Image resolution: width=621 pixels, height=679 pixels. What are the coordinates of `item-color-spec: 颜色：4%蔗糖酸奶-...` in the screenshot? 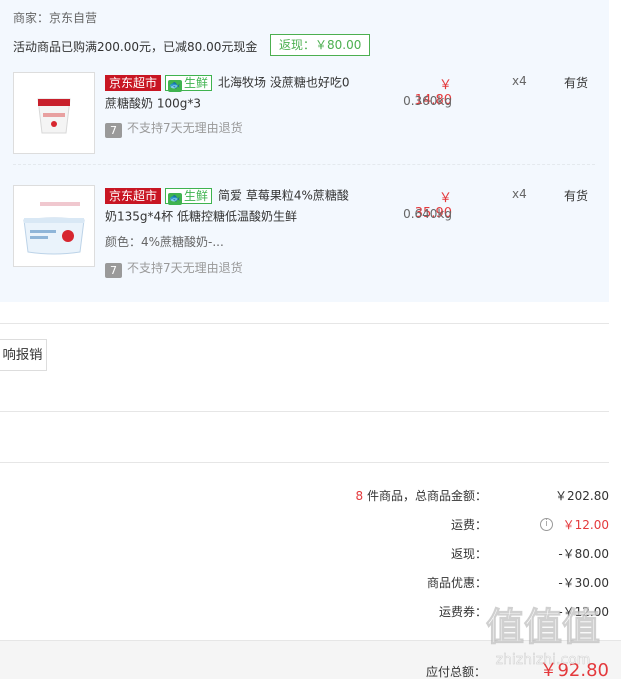 It's located at (164, 242).